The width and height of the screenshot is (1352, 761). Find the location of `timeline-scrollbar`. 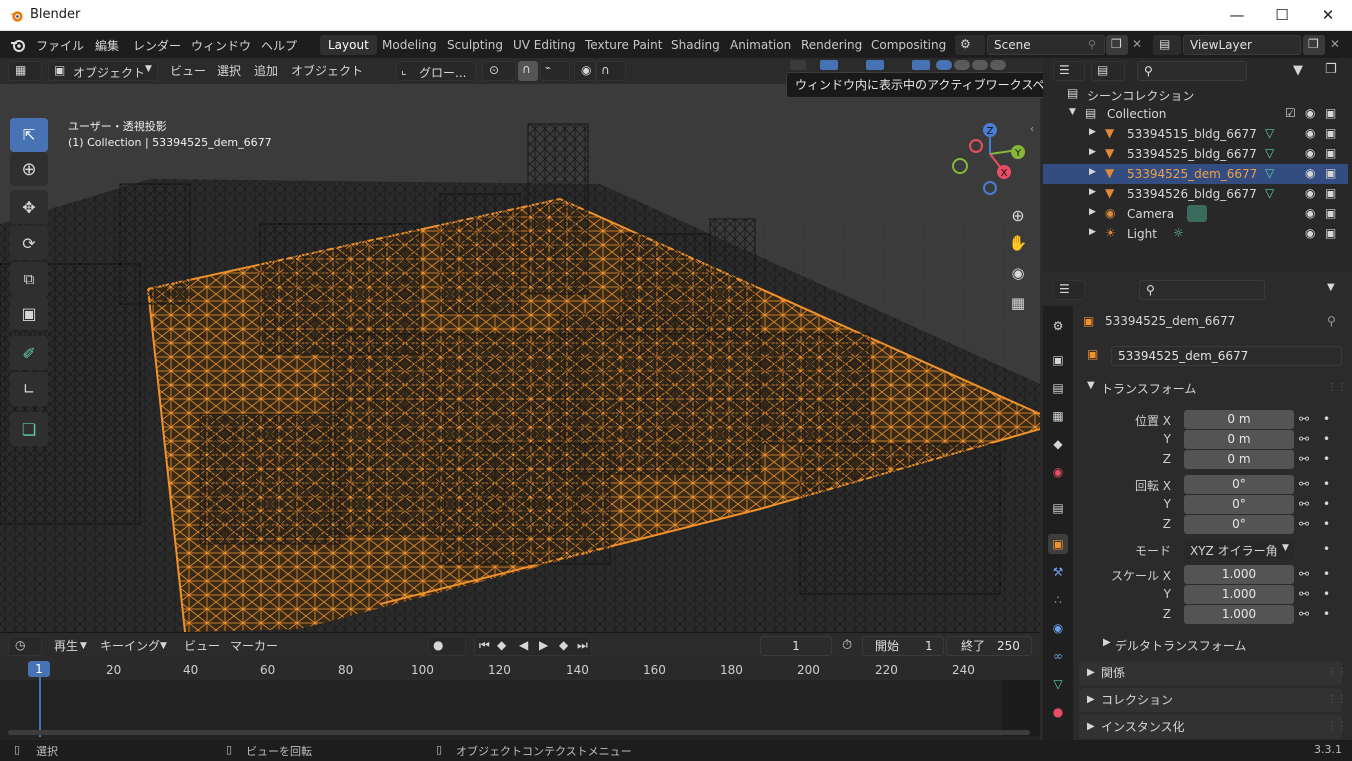

timeline-scrollbar is located at coordinates (519, 732).